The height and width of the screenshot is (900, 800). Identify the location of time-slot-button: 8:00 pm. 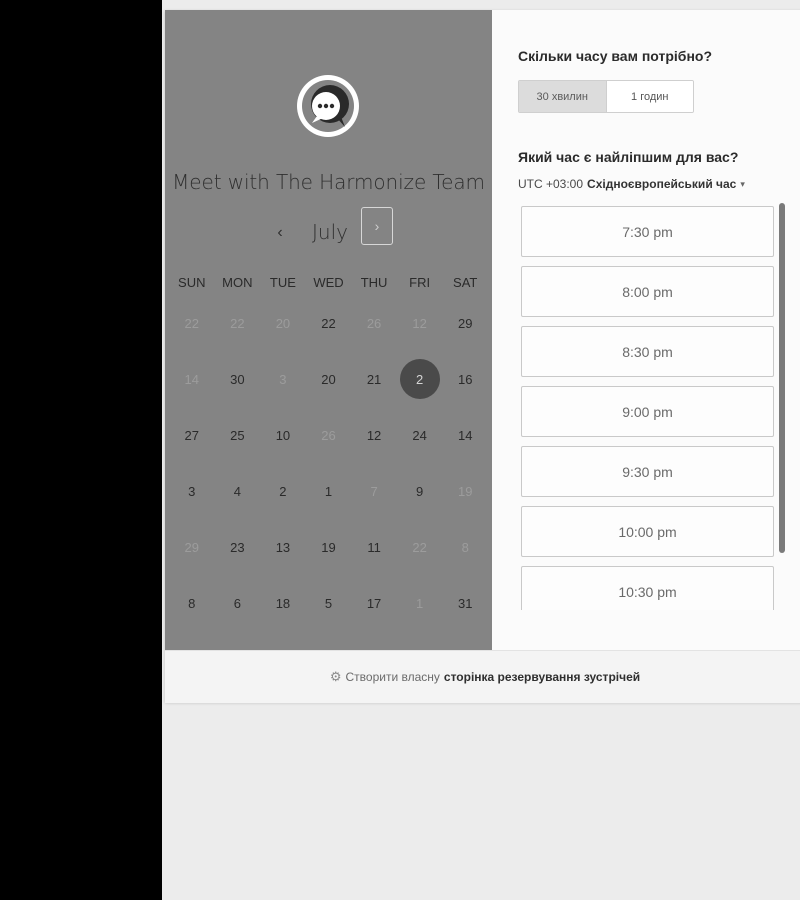
(647, 291).